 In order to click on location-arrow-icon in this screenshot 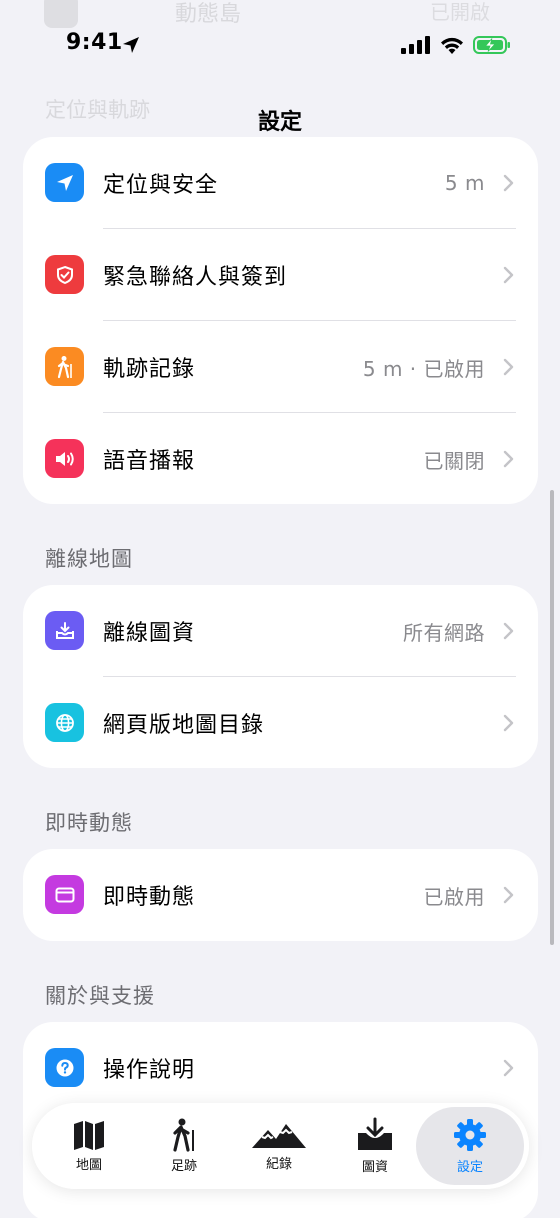, I will do `click(64, 182)`.